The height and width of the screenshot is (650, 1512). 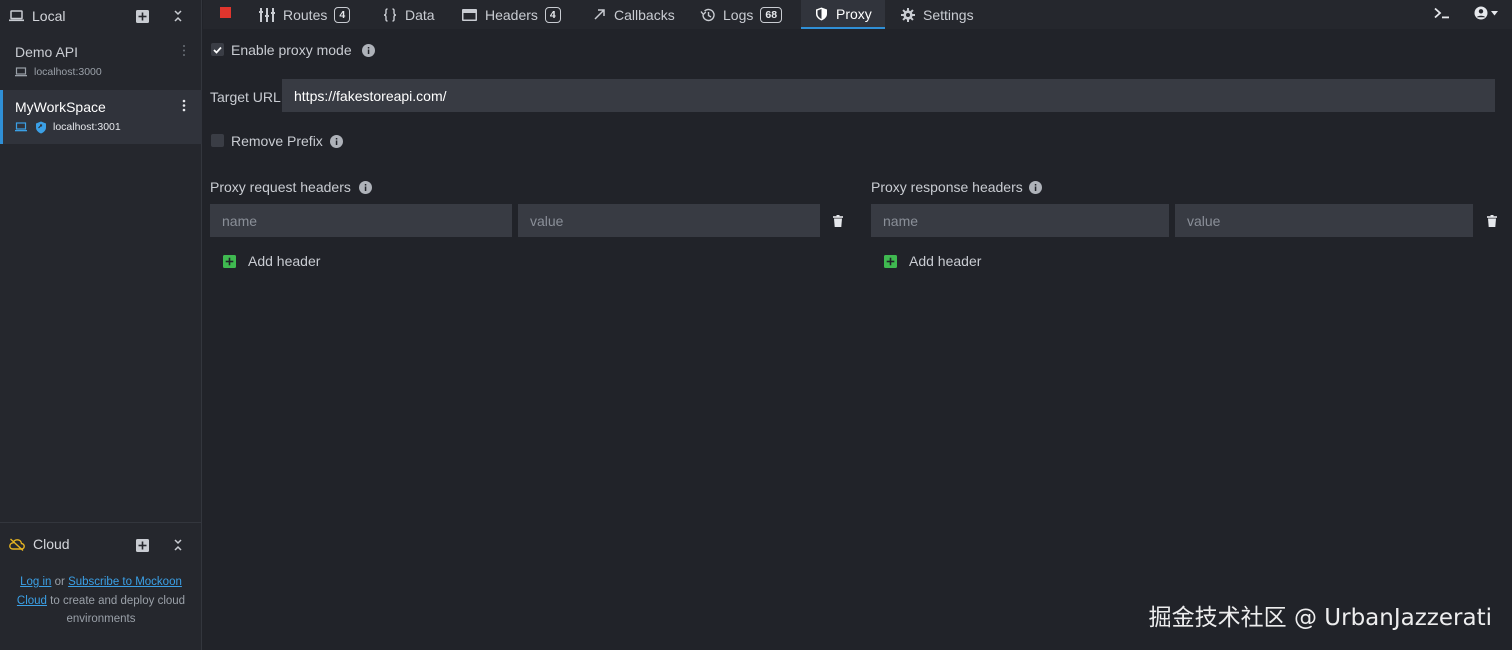 What do you see at coordinates (771, 14) in the screenshot?
I see `logs-count-badge: 68` at bounding box center [771, 14].